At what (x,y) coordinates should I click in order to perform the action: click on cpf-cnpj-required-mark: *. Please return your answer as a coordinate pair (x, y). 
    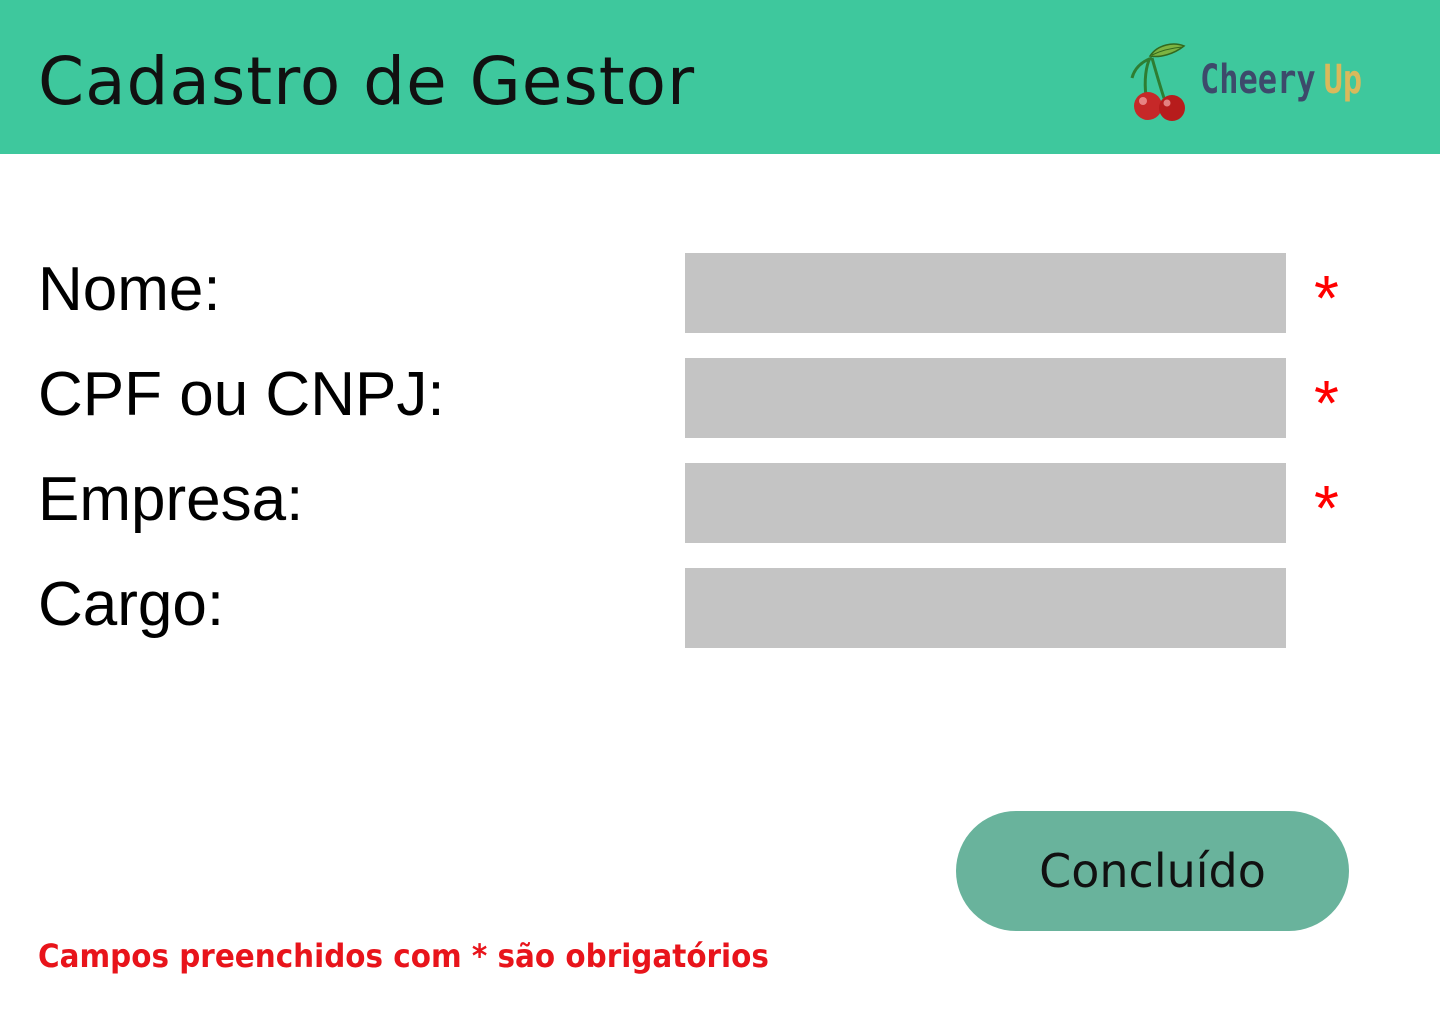
    Looking at the image, I should click on (1326, 403).